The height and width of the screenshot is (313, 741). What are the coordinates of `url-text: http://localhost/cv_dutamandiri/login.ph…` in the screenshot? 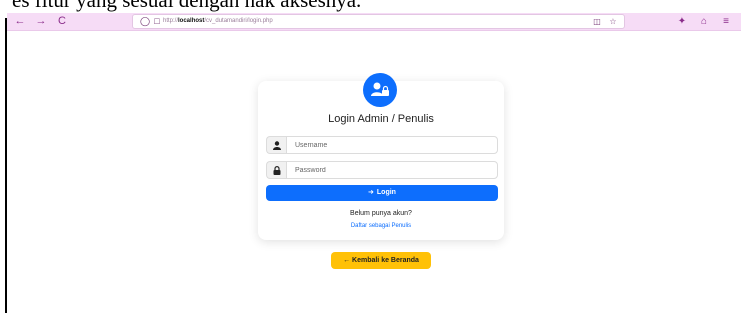 It's located at (218, 21).